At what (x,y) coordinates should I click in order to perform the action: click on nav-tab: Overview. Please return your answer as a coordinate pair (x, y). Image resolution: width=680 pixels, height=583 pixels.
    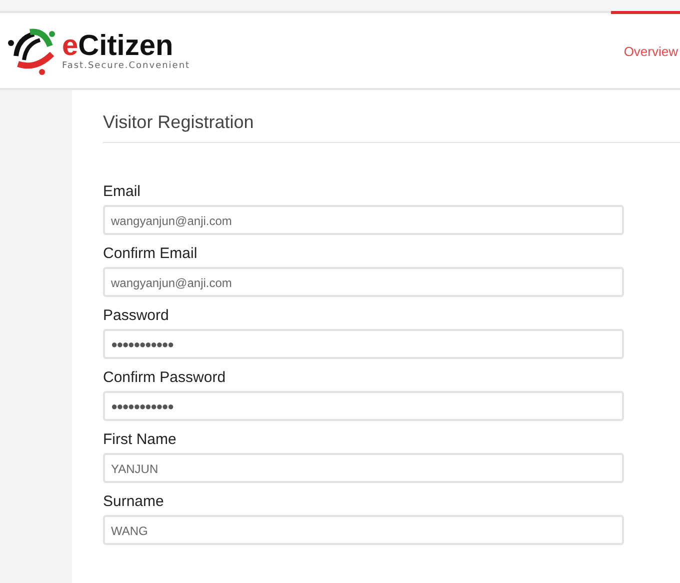
    Looking at the image, I should click on (645, 49).